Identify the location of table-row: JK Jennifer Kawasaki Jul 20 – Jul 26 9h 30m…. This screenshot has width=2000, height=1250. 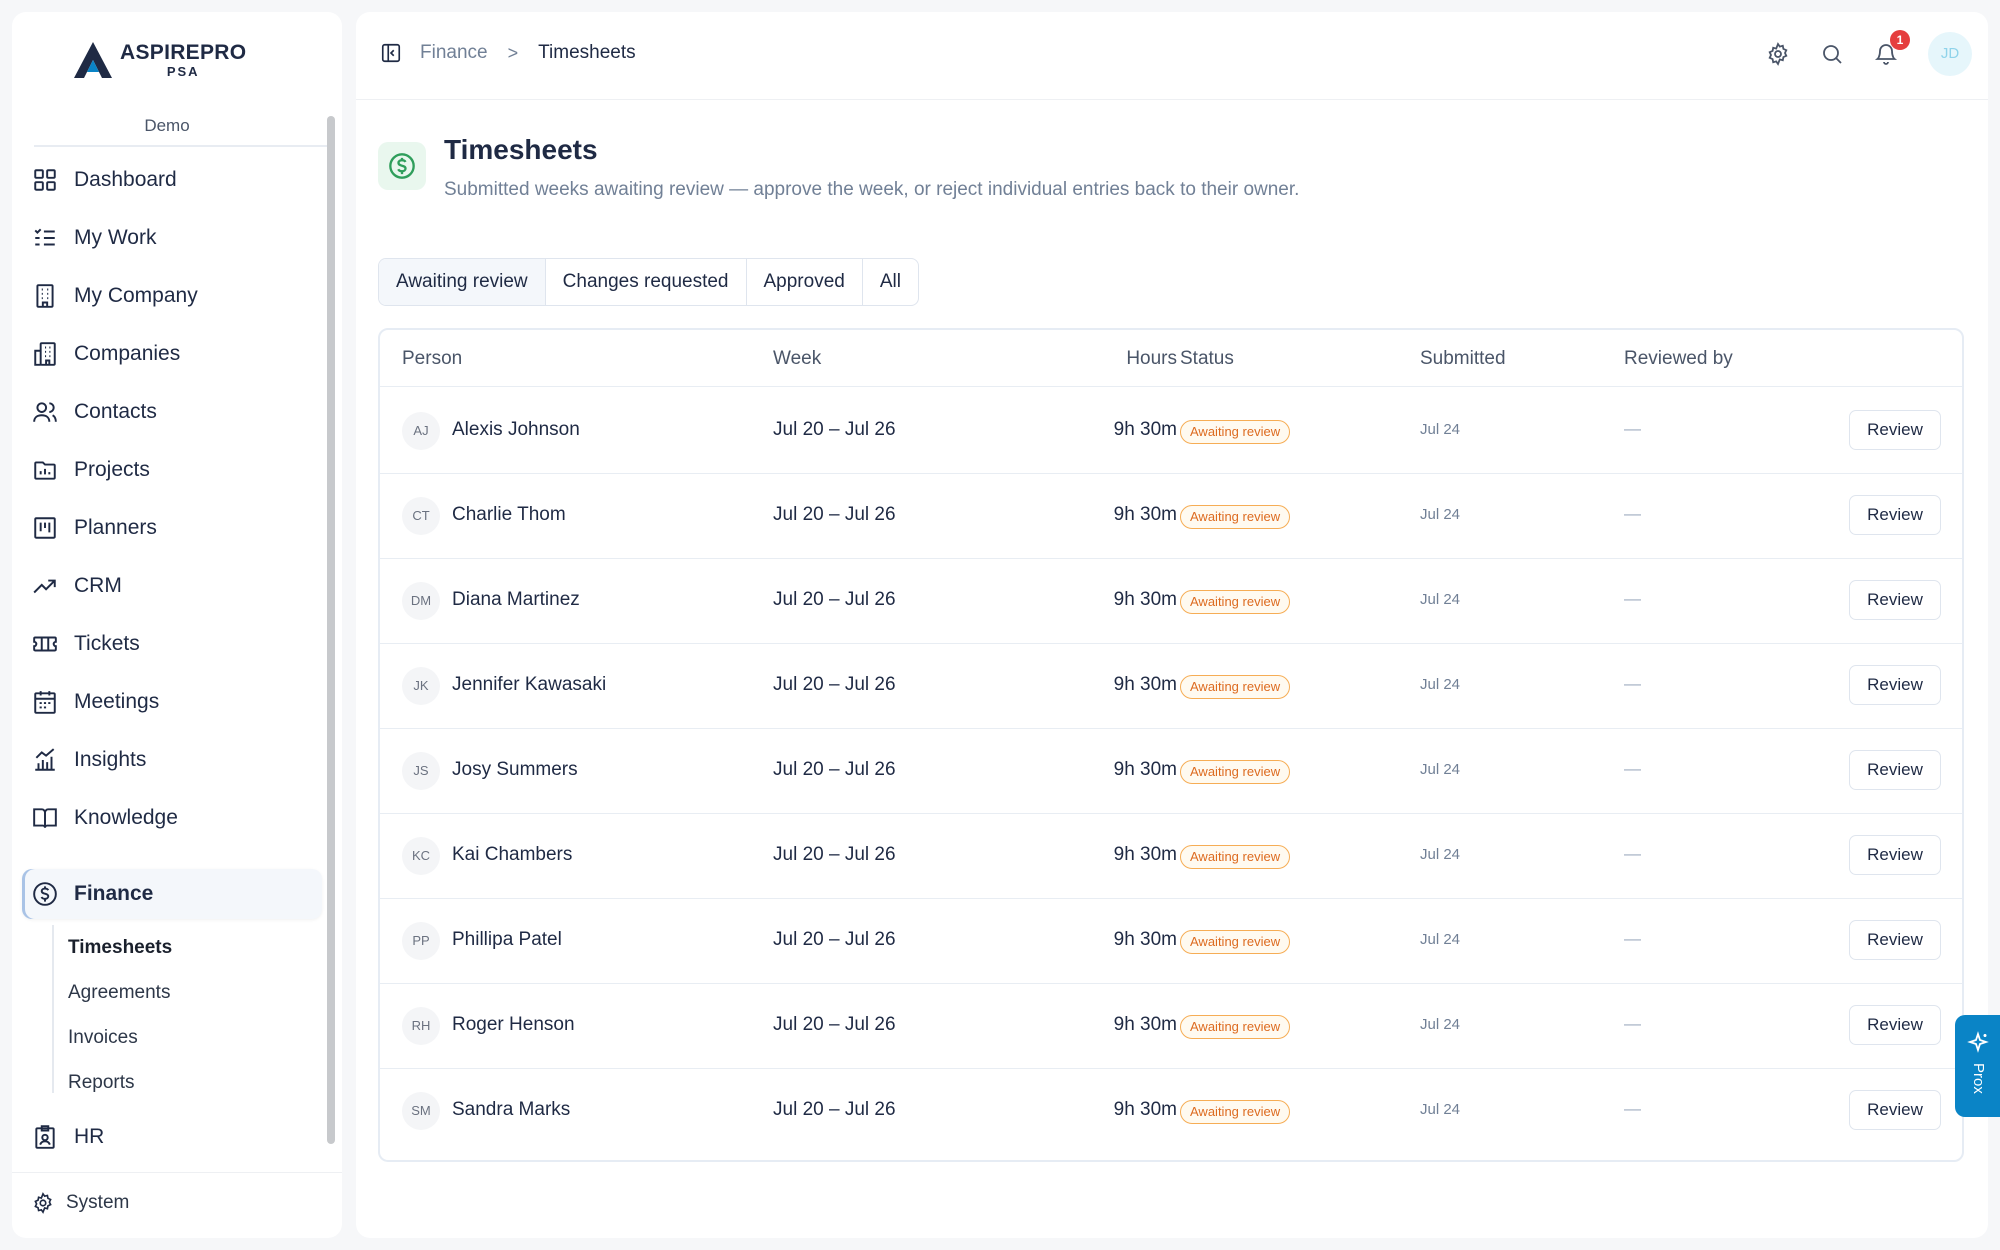
(1171, 686).